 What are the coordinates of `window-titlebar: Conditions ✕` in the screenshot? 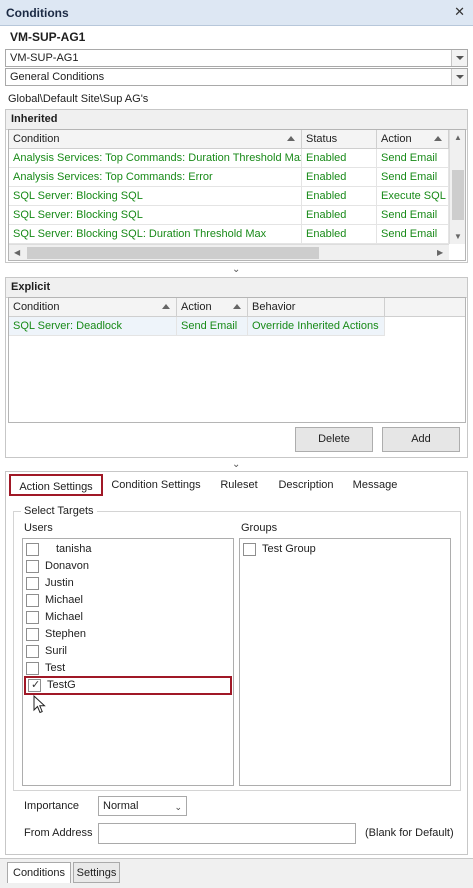 It's located at (236, 13).